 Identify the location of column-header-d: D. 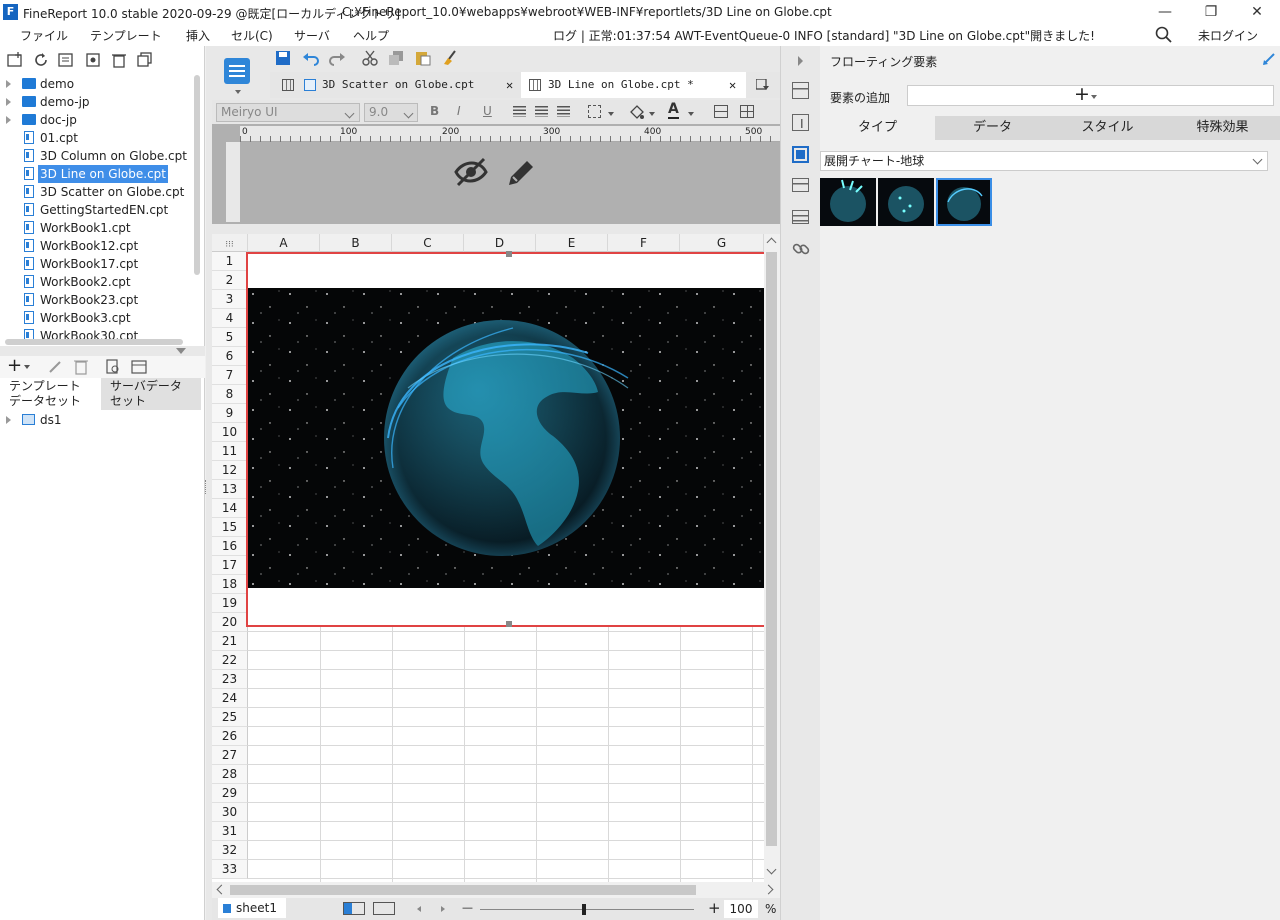
(500, 243).